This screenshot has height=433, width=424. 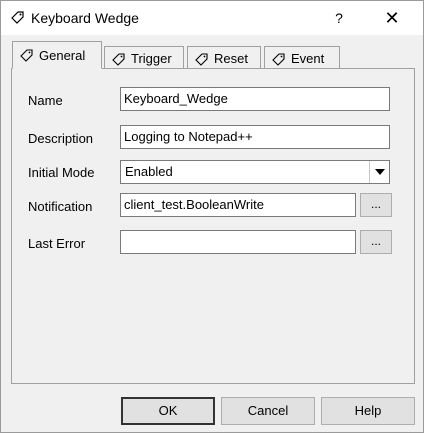 What do you see at coordinates (238, 242) in the screenshot?
I see `last-error-field` at bounding box center [238, 242].